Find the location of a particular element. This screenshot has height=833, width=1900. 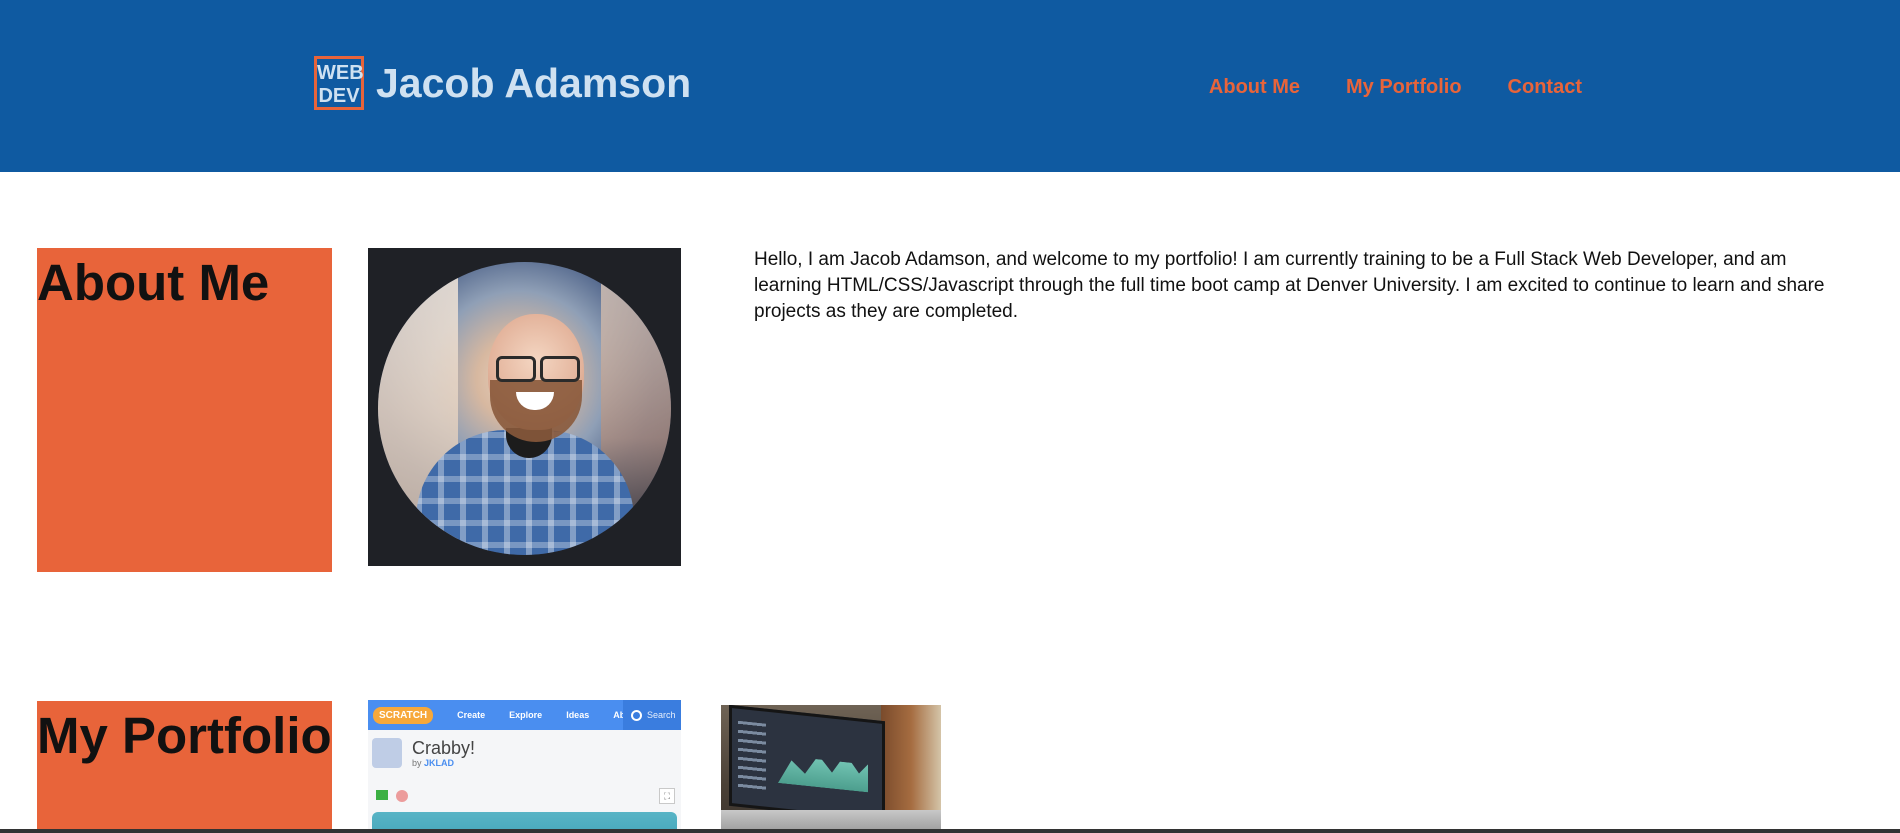

green-flag-icon is located at coordinates (382, 795).